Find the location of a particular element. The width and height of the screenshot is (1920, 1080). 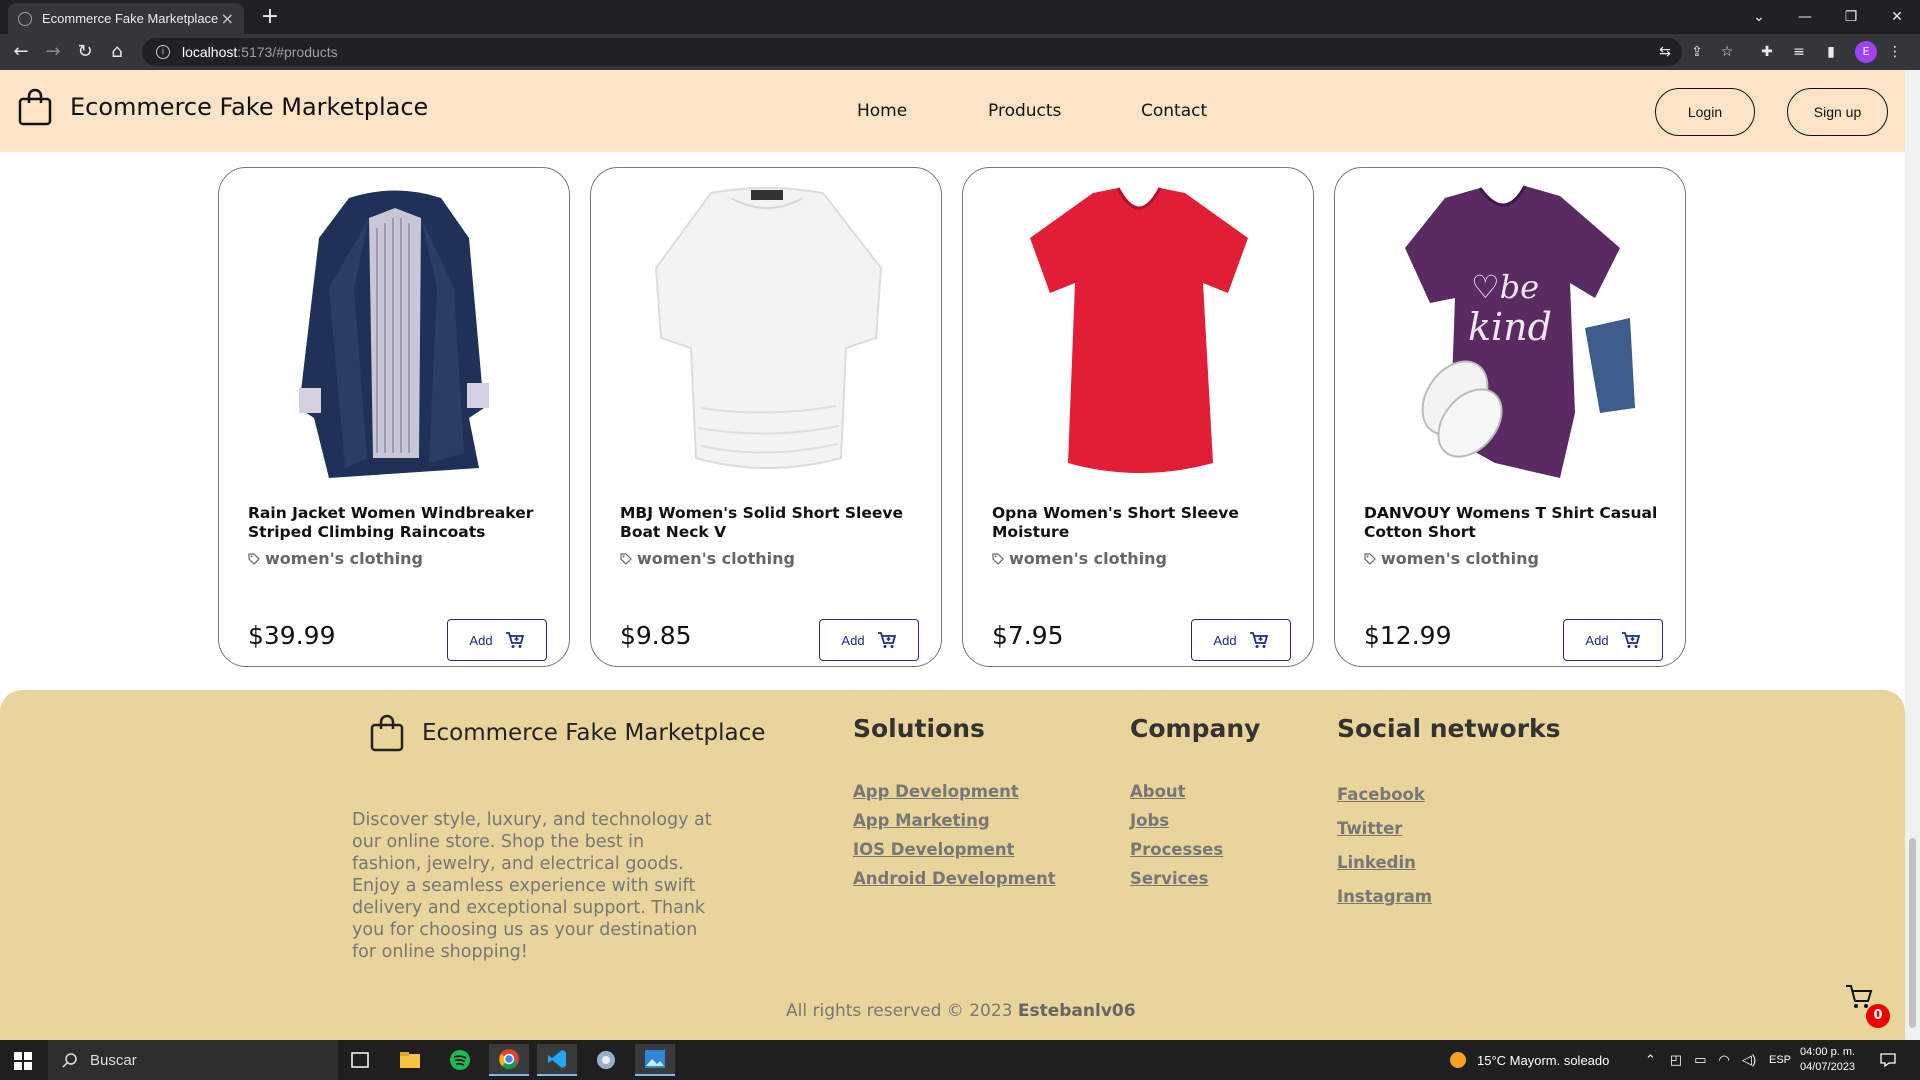

reload-button: ↻ is located at coordinates (85, 52).